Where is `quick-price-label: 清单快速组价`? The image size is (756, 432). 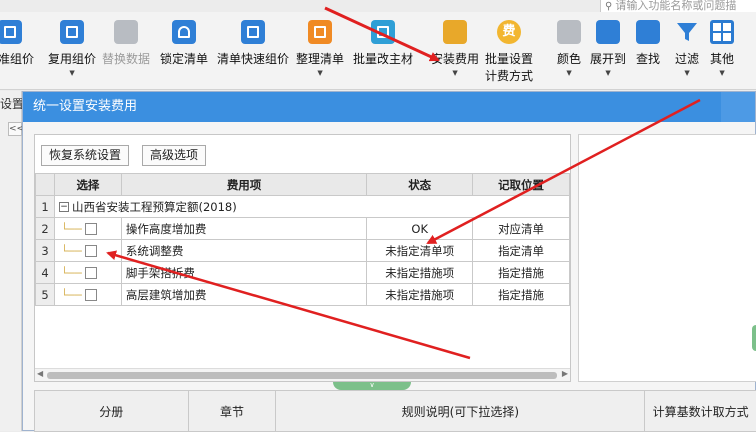 quick-price-label: 清单快速组价 is located at coordinates (253, 59).